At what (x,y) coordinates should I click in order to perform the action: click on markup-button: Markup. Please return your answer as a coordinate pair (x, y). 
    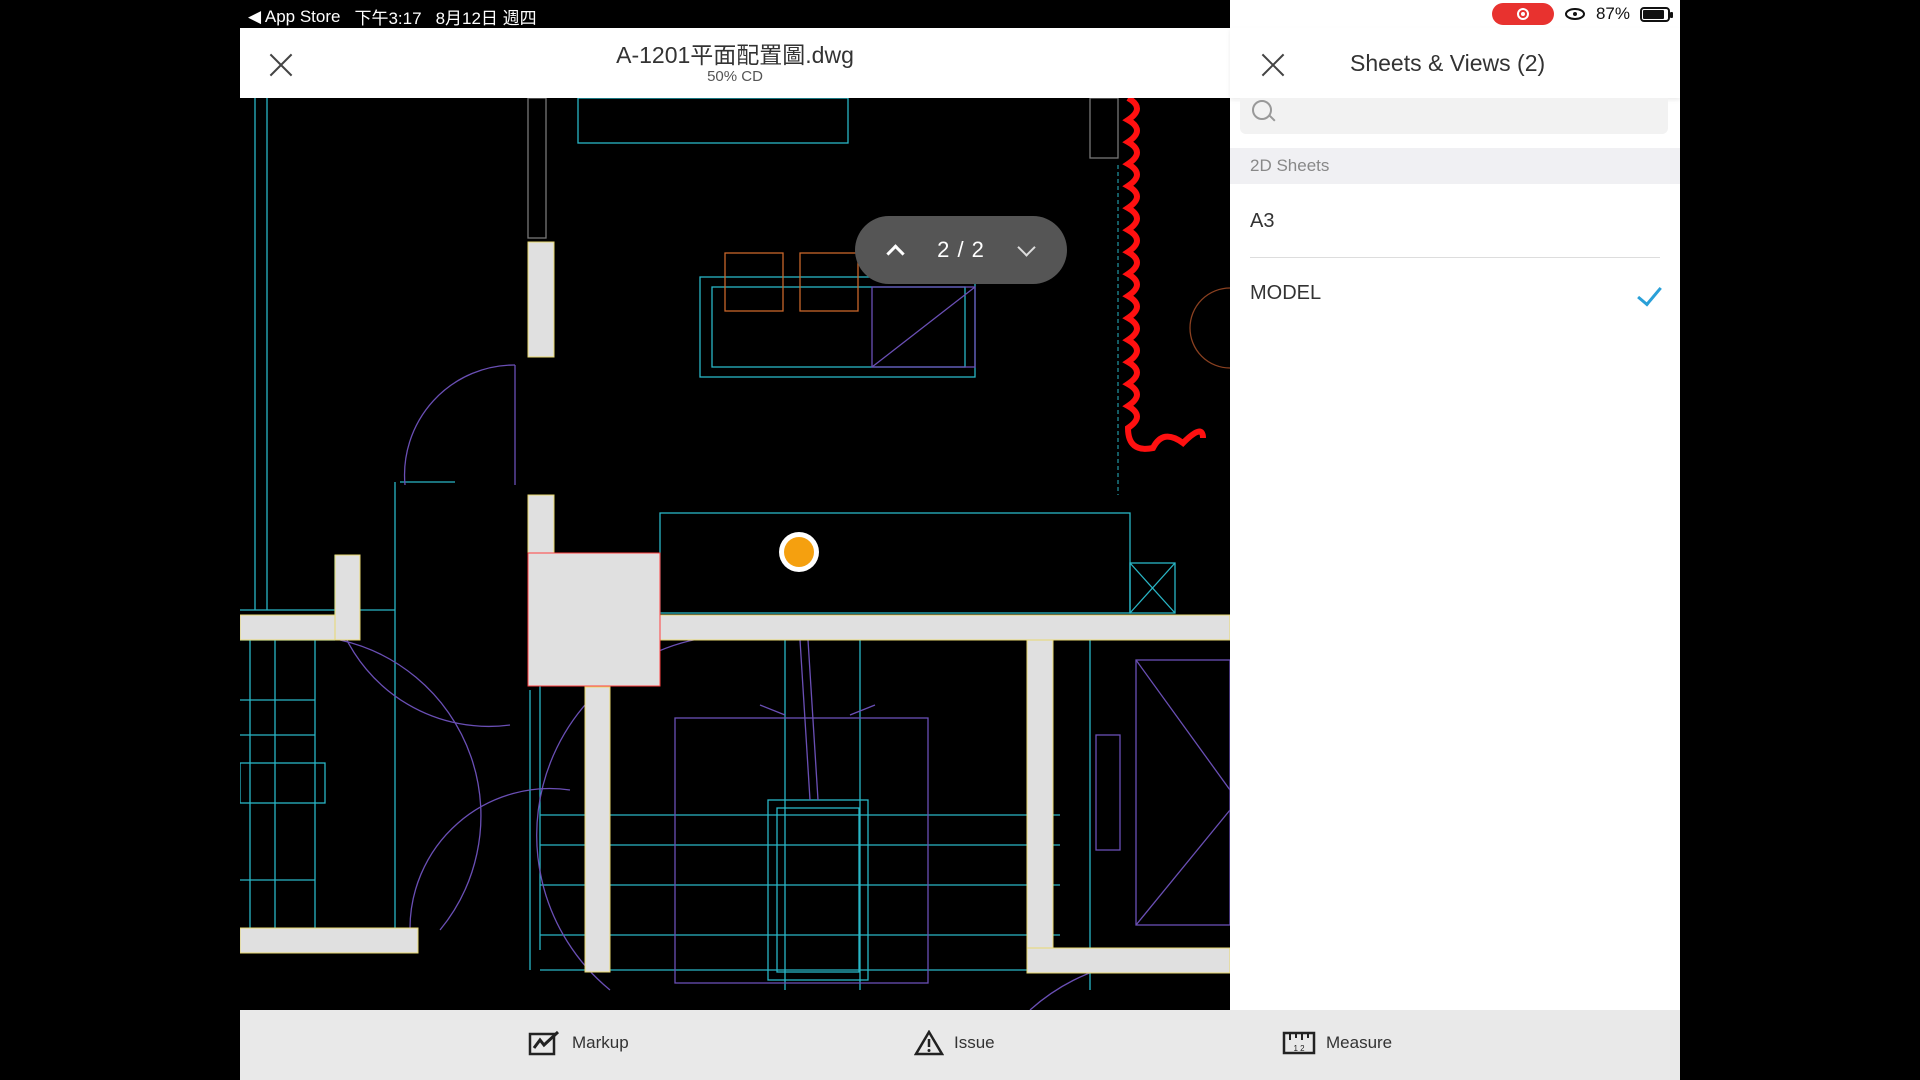
    Looking at the image, I should click on (578, 1043).